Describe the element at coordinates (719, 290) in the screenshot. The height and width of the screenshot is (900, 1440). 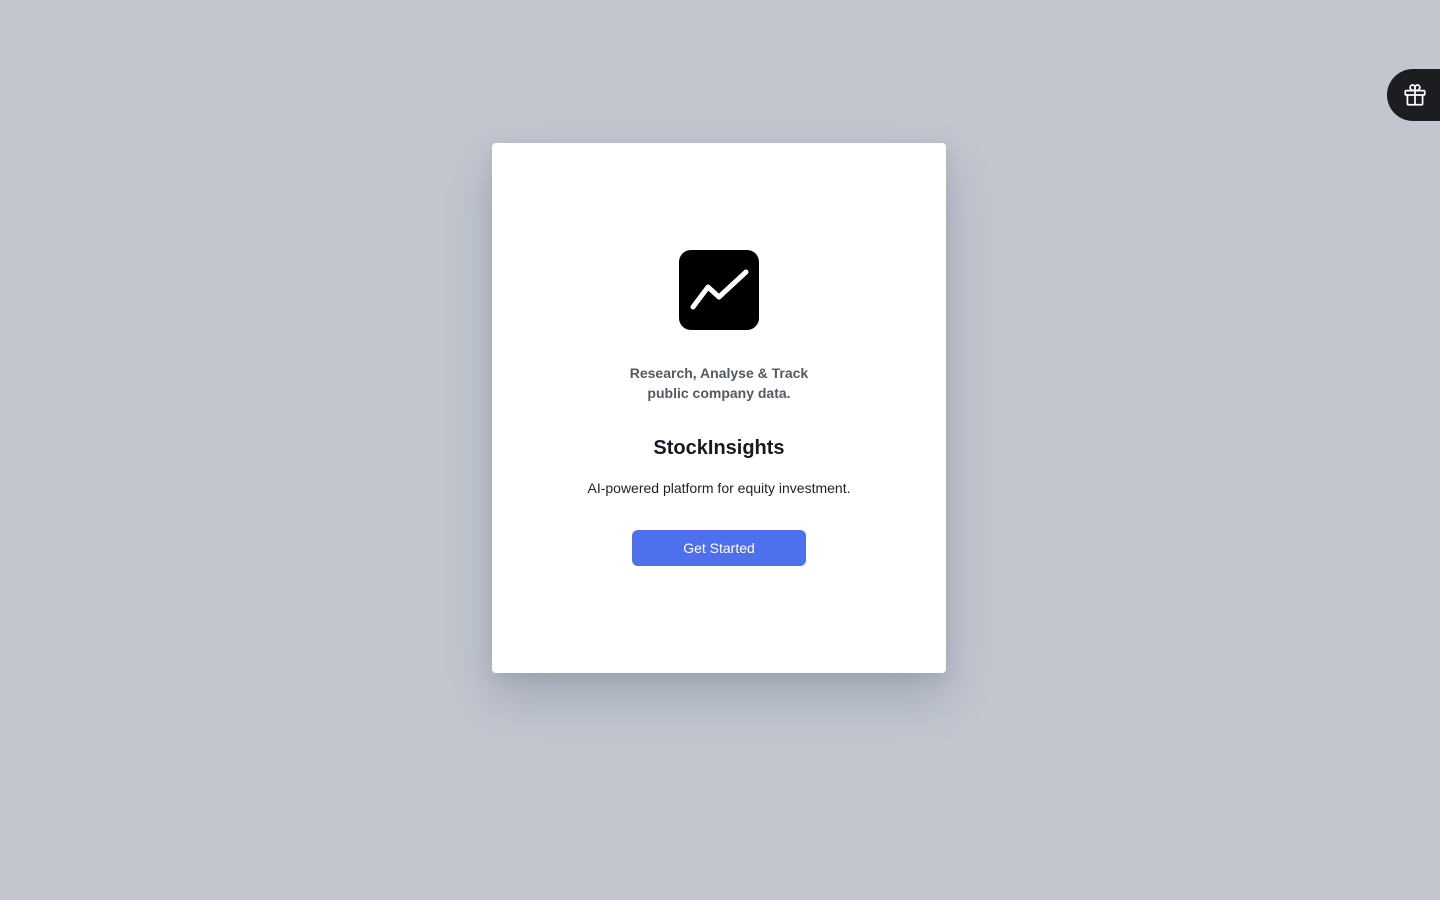
I see `trending-line-icon` at that location.